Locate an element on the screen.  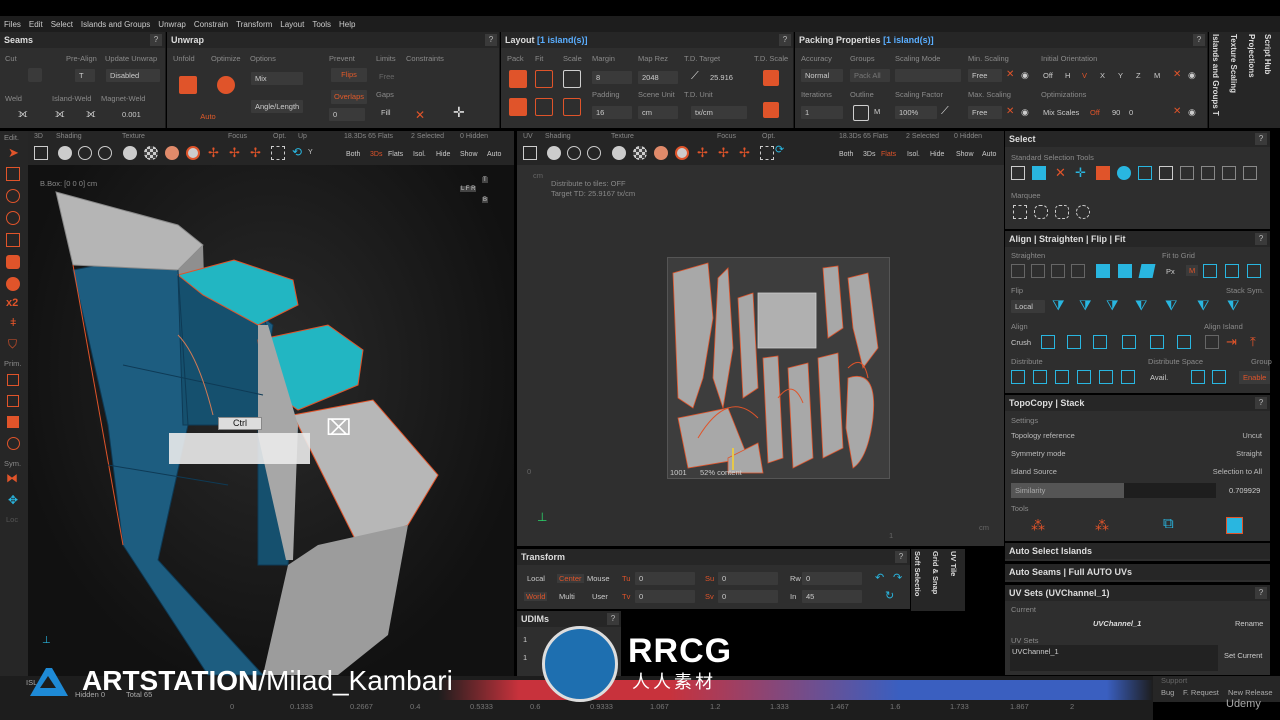
td-target-input: 25.916 is located at coordinates (728, 77).